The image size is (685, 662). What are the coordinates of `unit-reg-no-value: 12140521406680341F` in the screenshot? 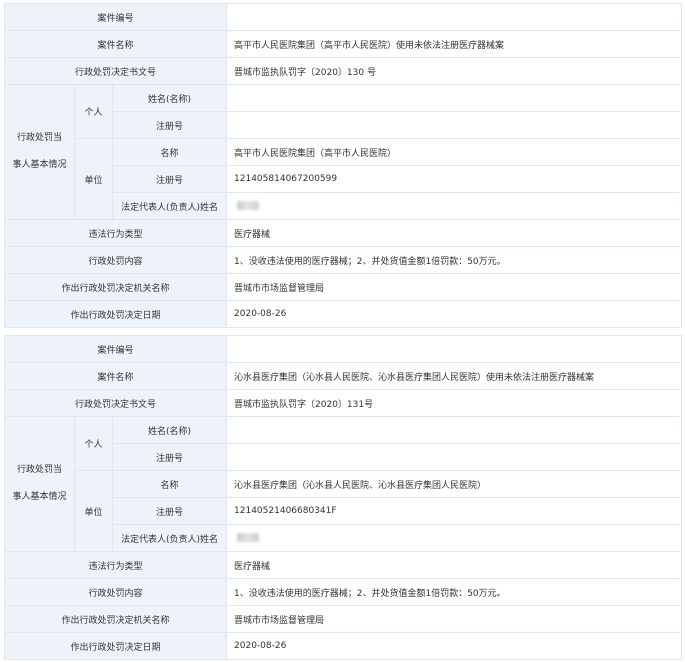 It's located at (454, 511).